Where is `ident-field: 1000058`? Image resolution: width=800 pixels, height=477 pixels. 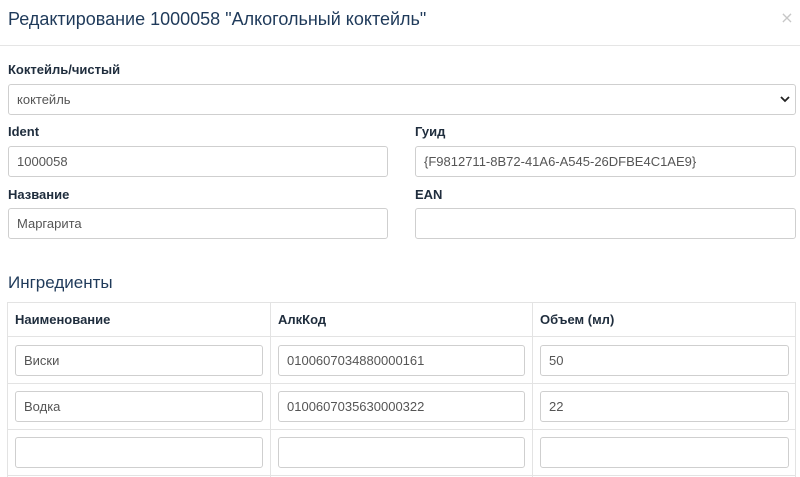
ident-field: 1000058 is located at coordinates (198, 161).